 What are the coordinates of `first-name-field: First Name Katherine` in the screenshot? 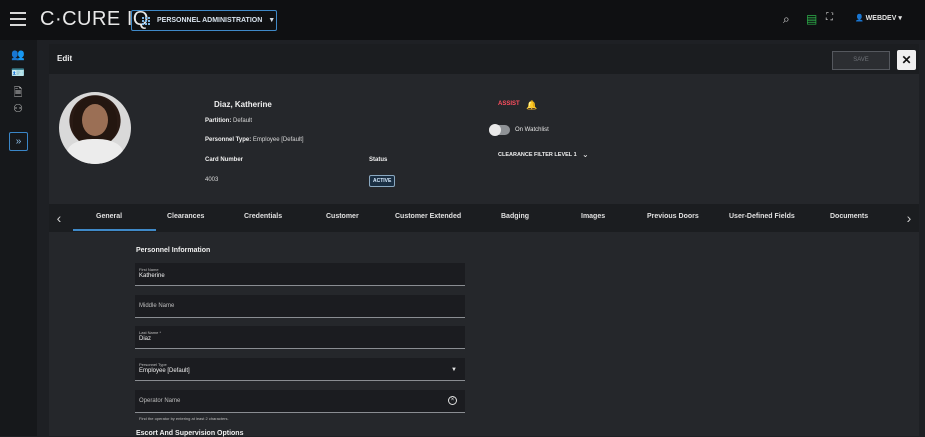 It's located at (300, 274).